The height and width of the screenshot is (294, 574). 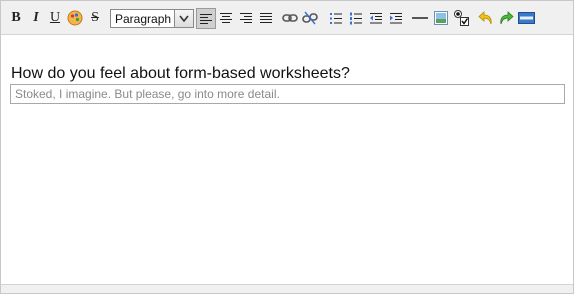 I want to click on strikethrough-button: S, so click(x=95, y=18).